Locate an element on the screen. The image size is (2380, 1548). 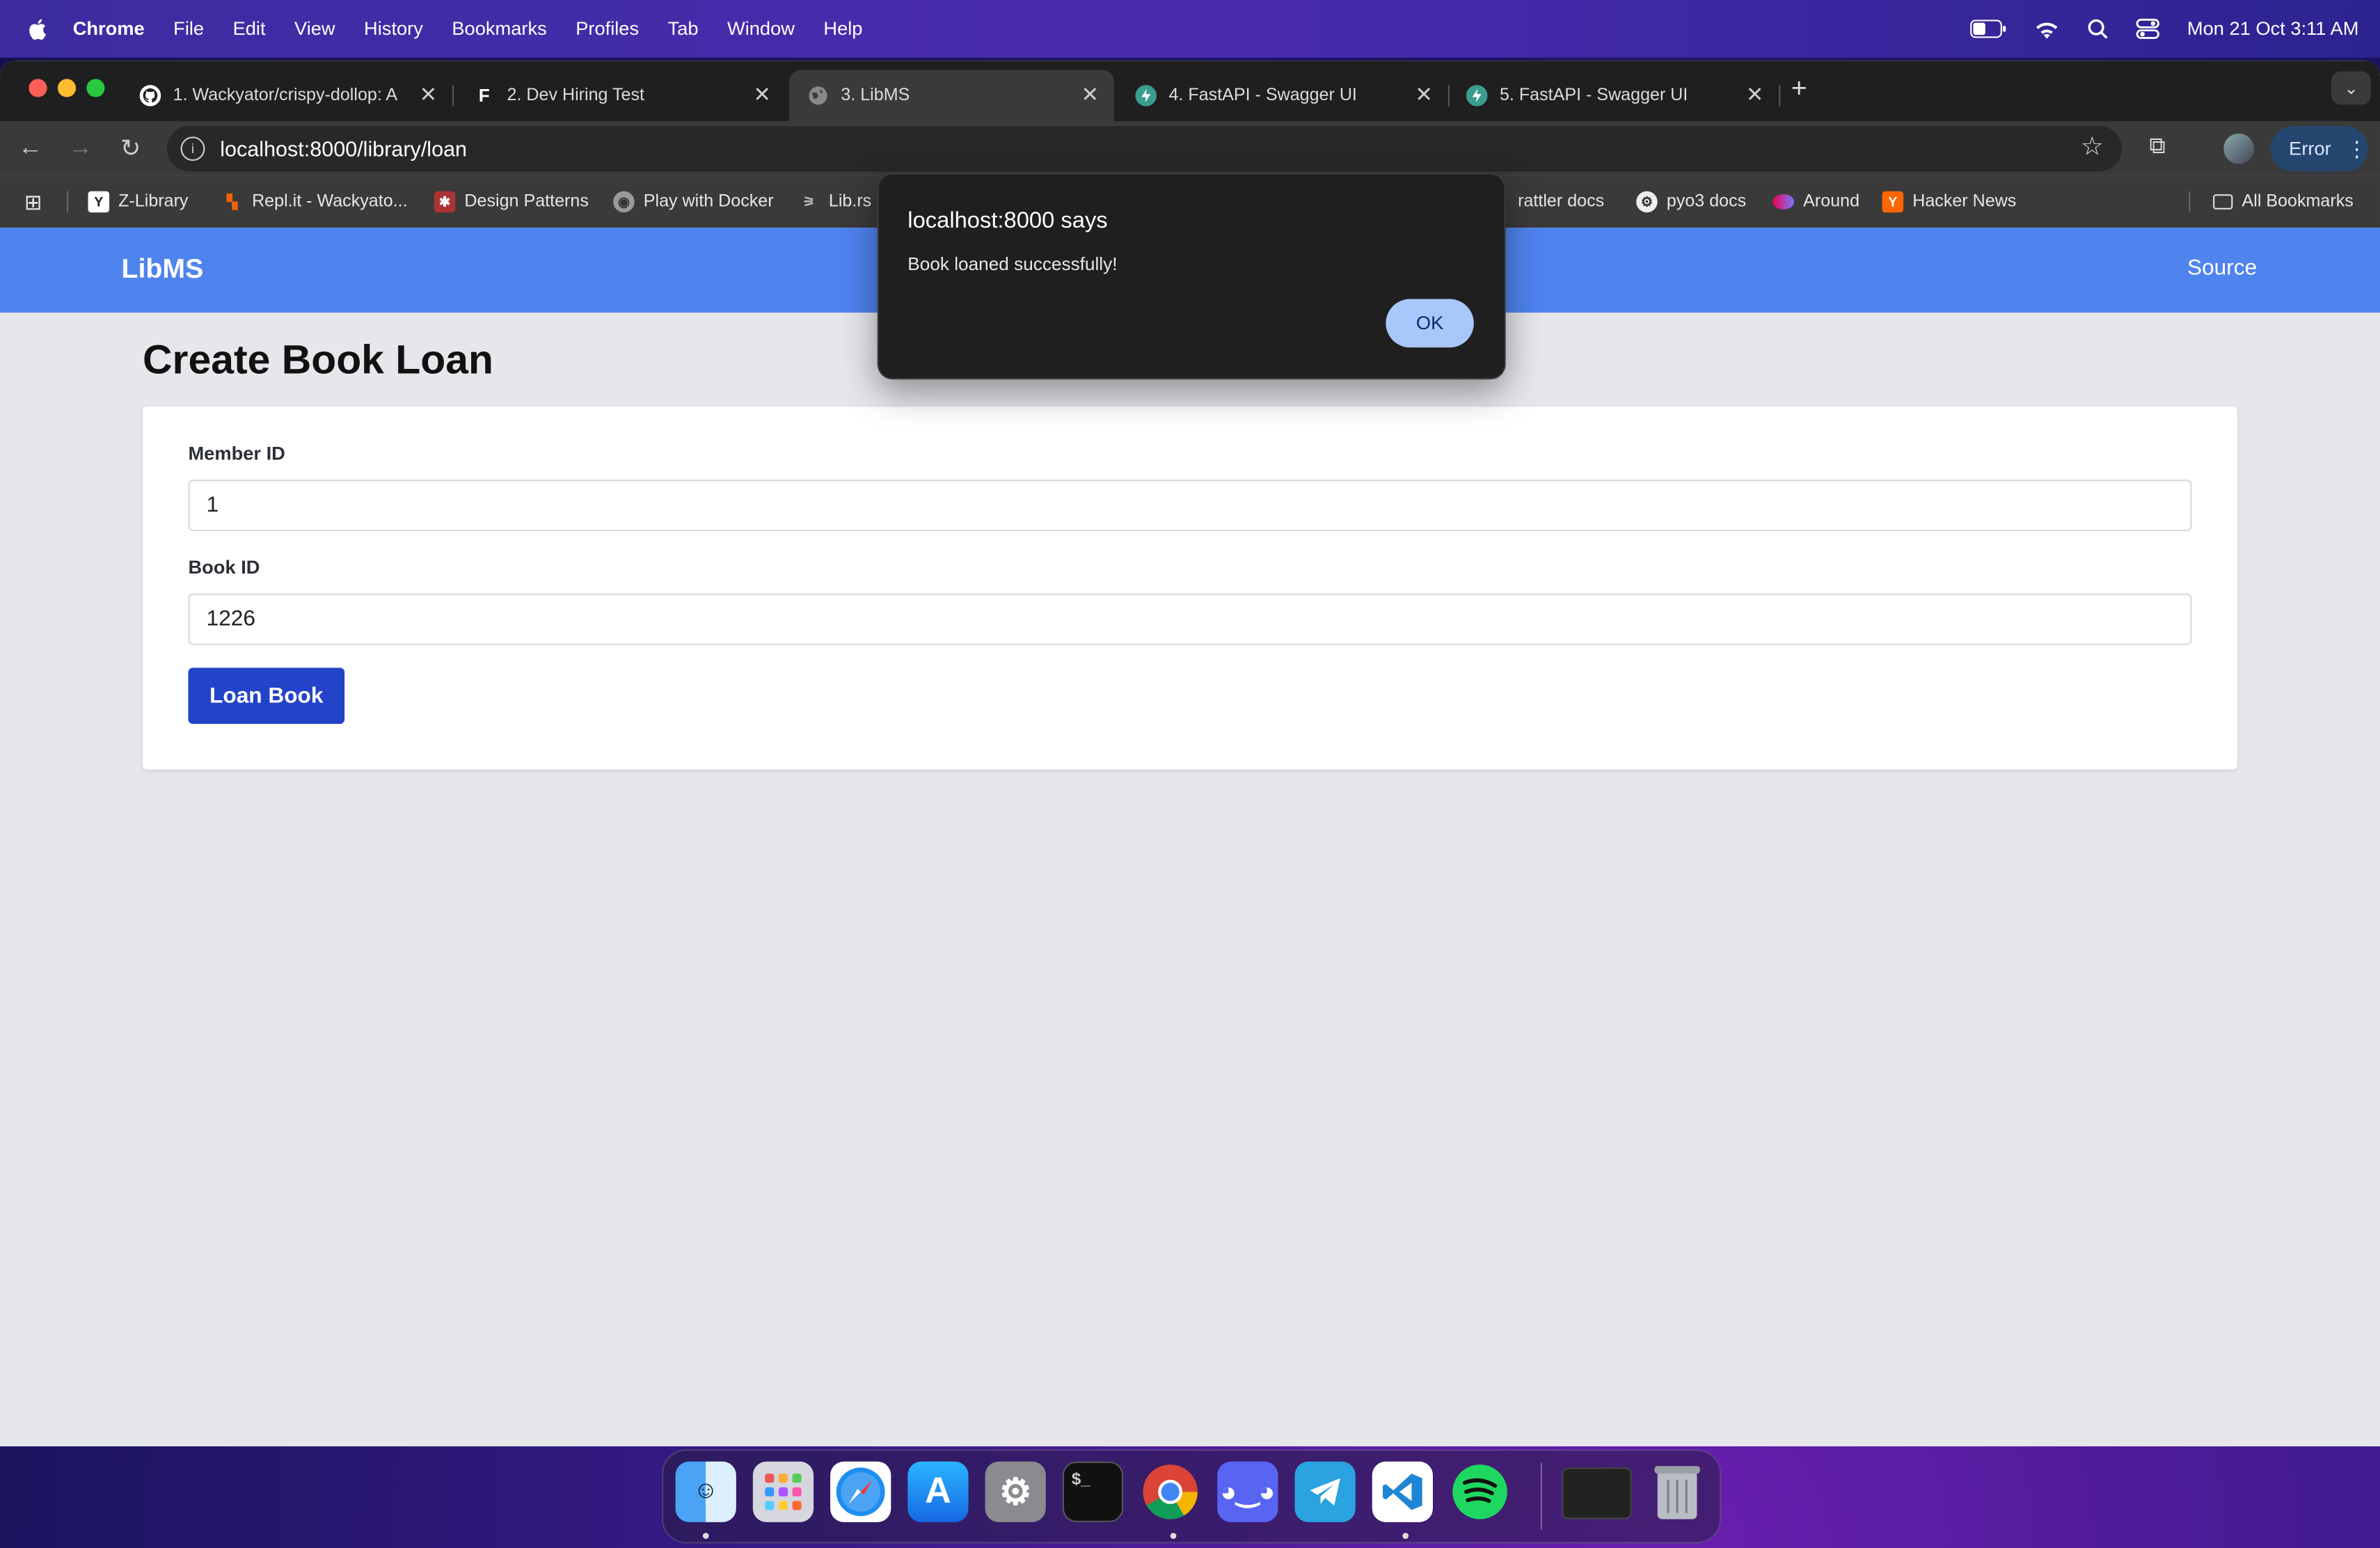
wifi-icon is located at coordinates (2047, 28).